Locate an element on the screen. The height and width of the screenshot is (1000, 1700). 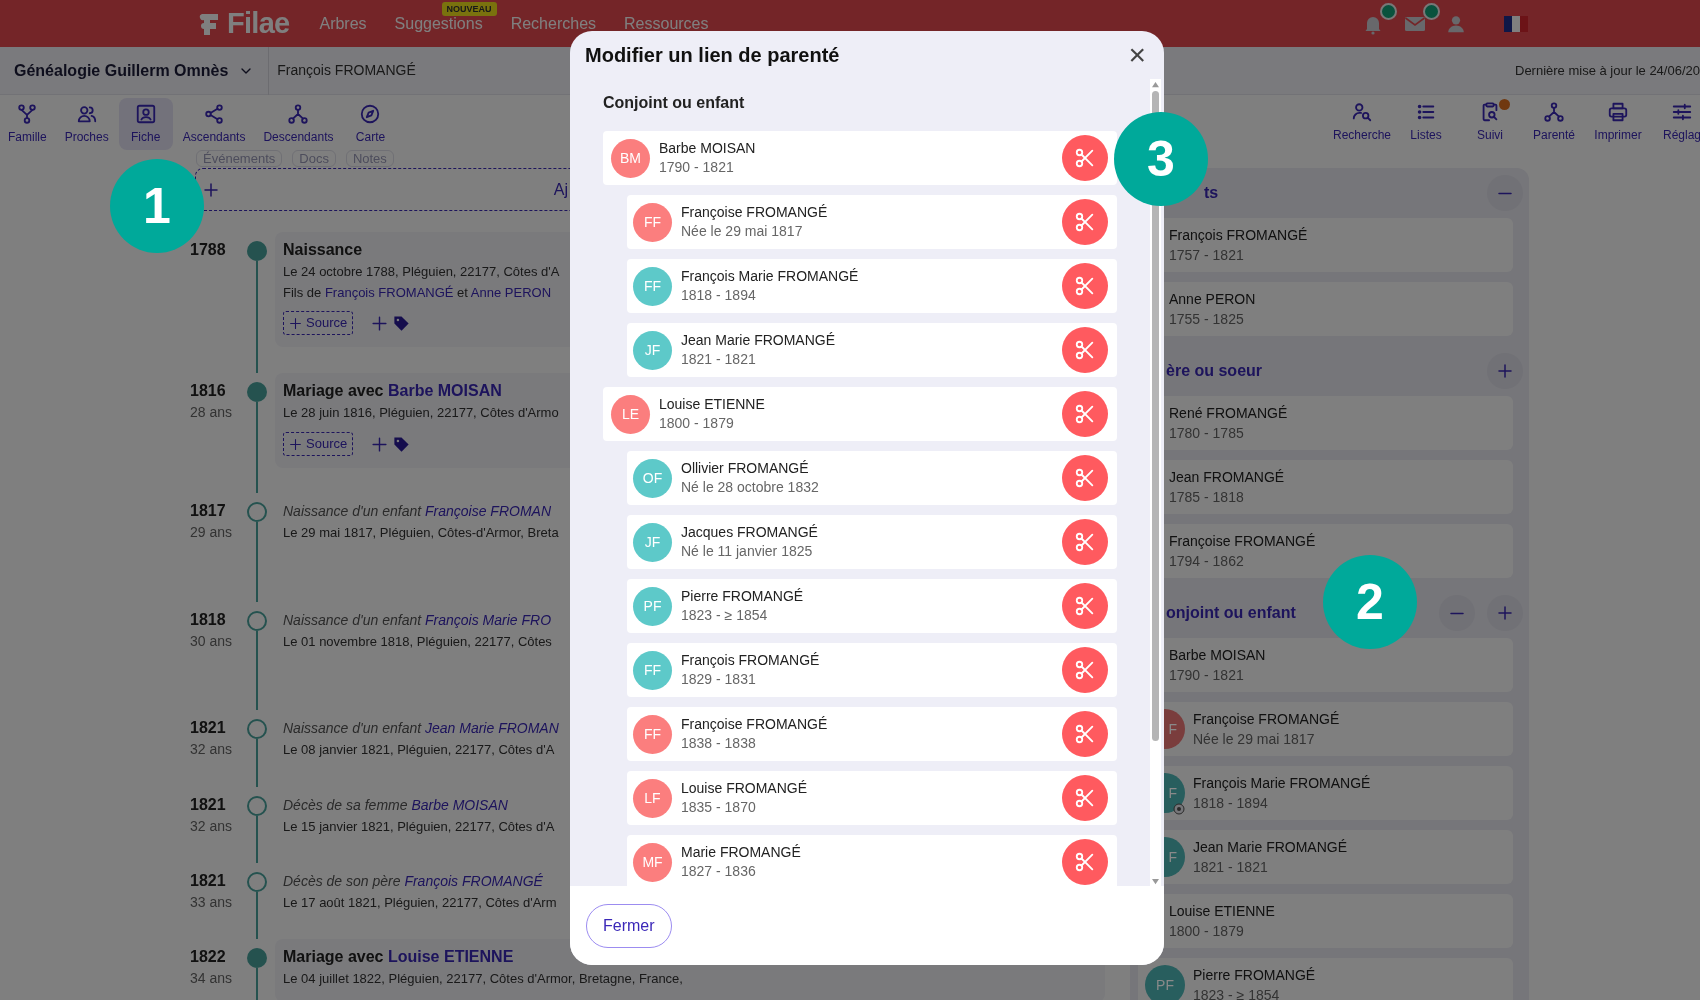
toolbar-button: Descendants is located at coordinates (298, 124).